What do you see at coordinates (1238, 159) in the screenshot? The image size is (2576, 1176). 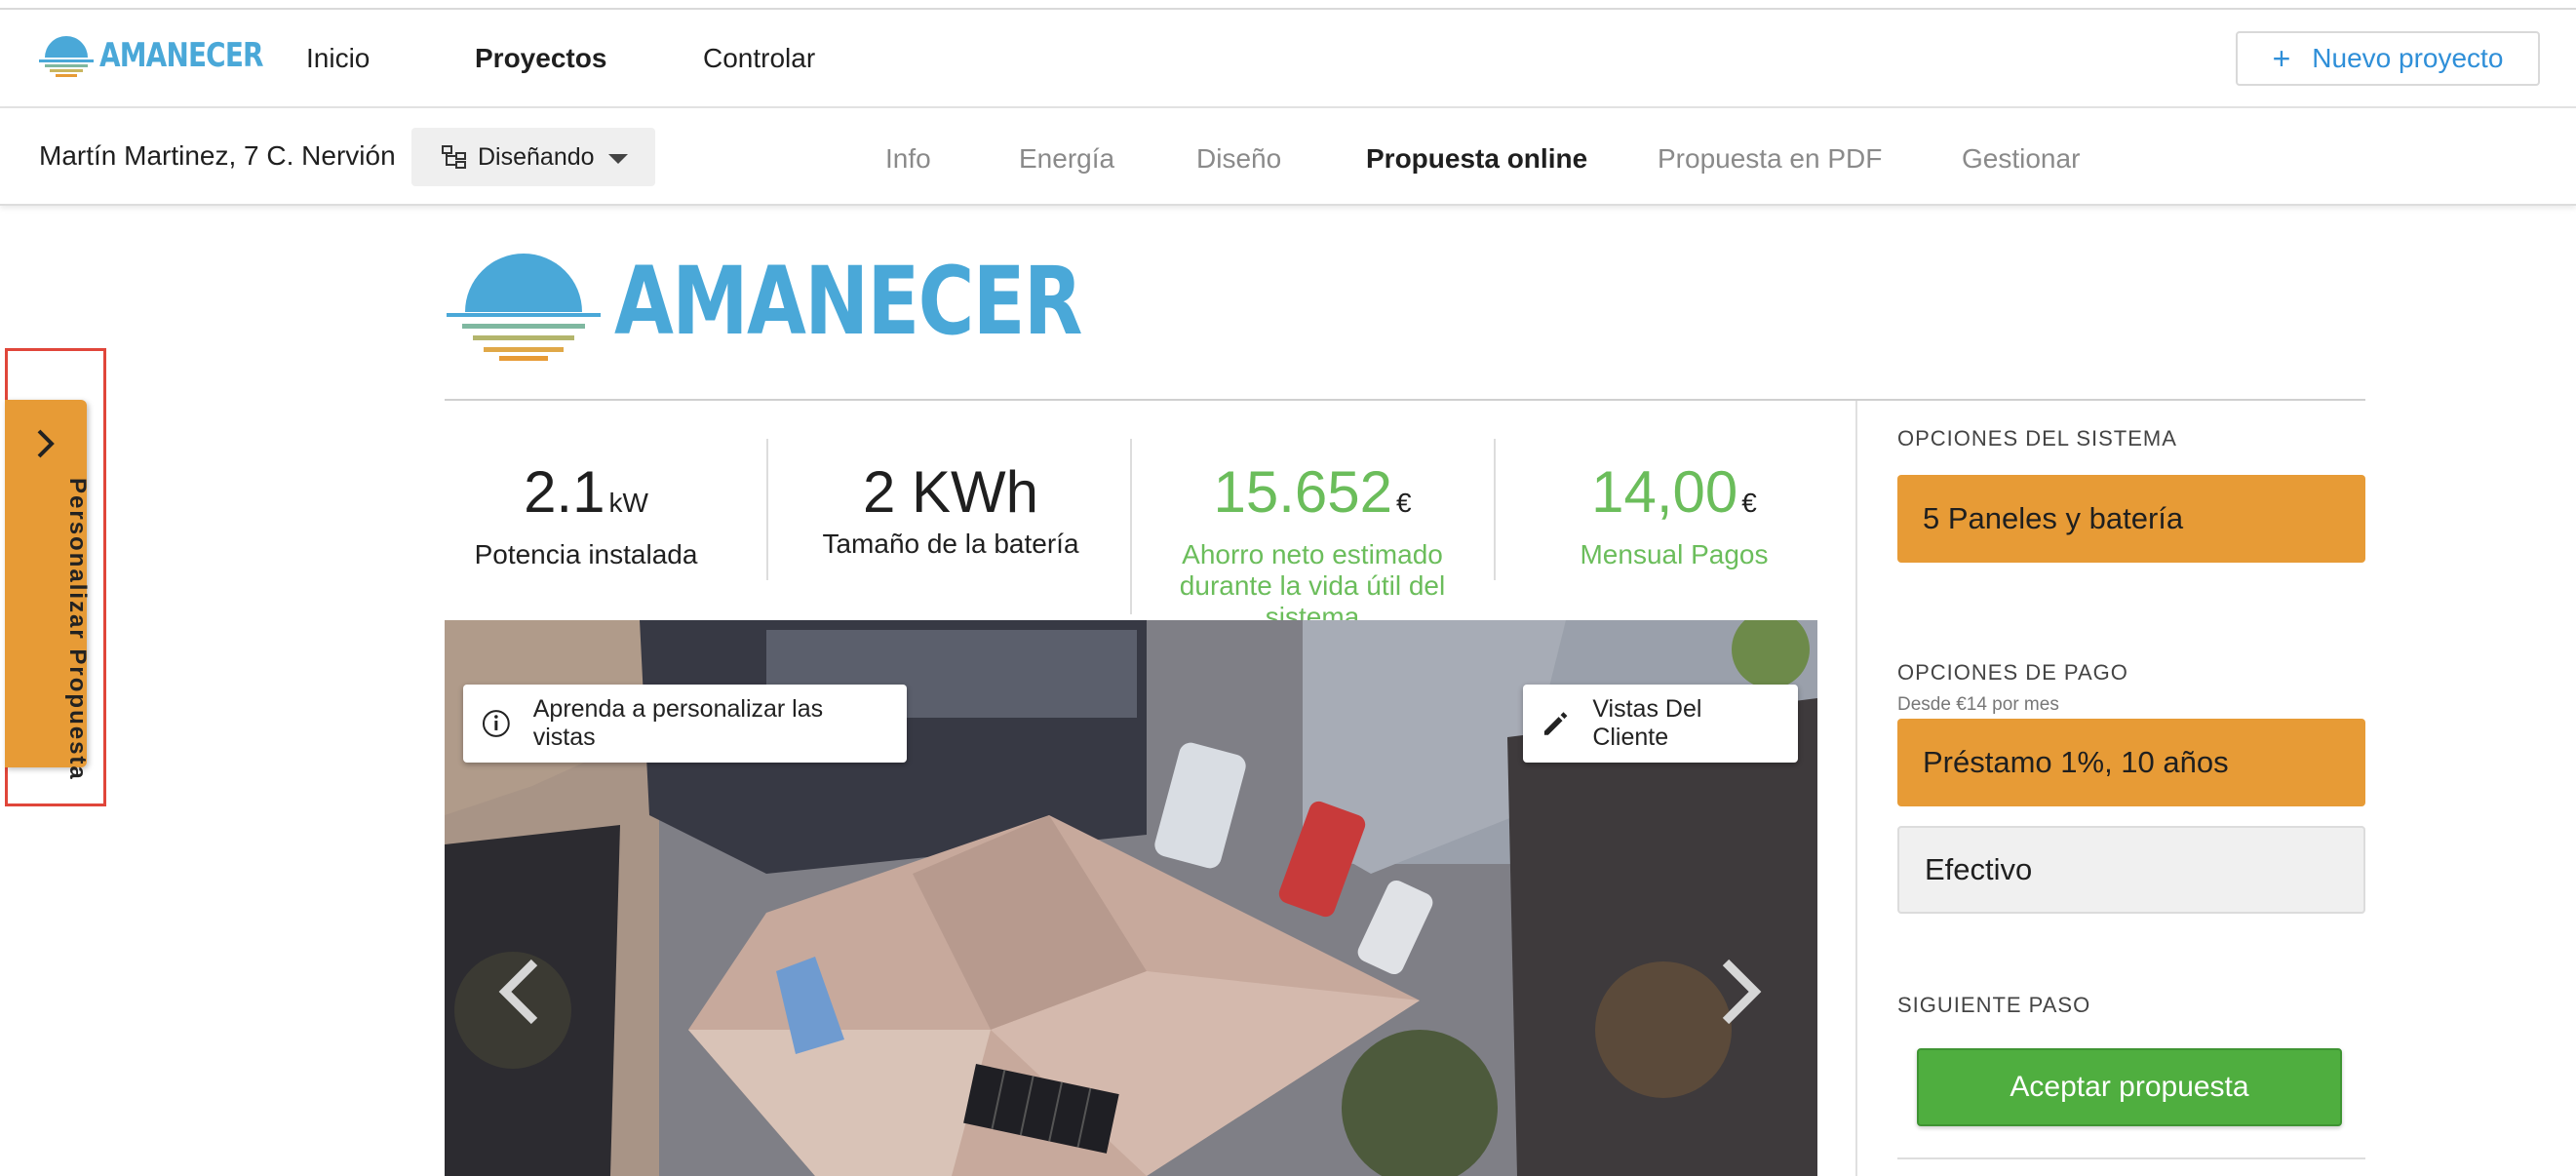 I see `tab-diseno: Diseño` at bounding box center [1238, 159].